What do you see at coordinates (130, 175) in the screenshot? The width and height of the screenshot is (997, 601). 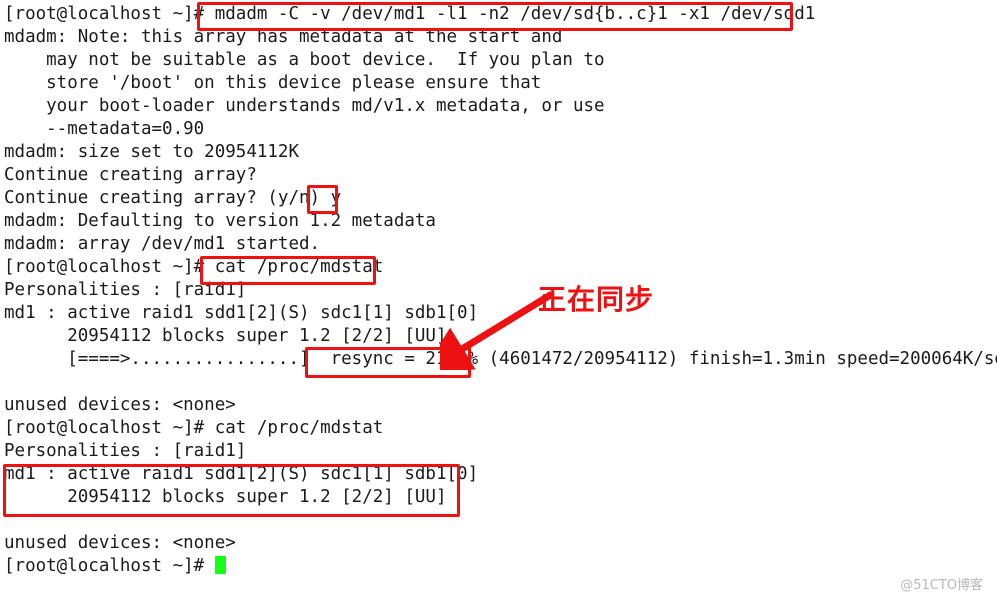 I see `terminal-line: Continue creating array?` at bounding box center [130, 175].